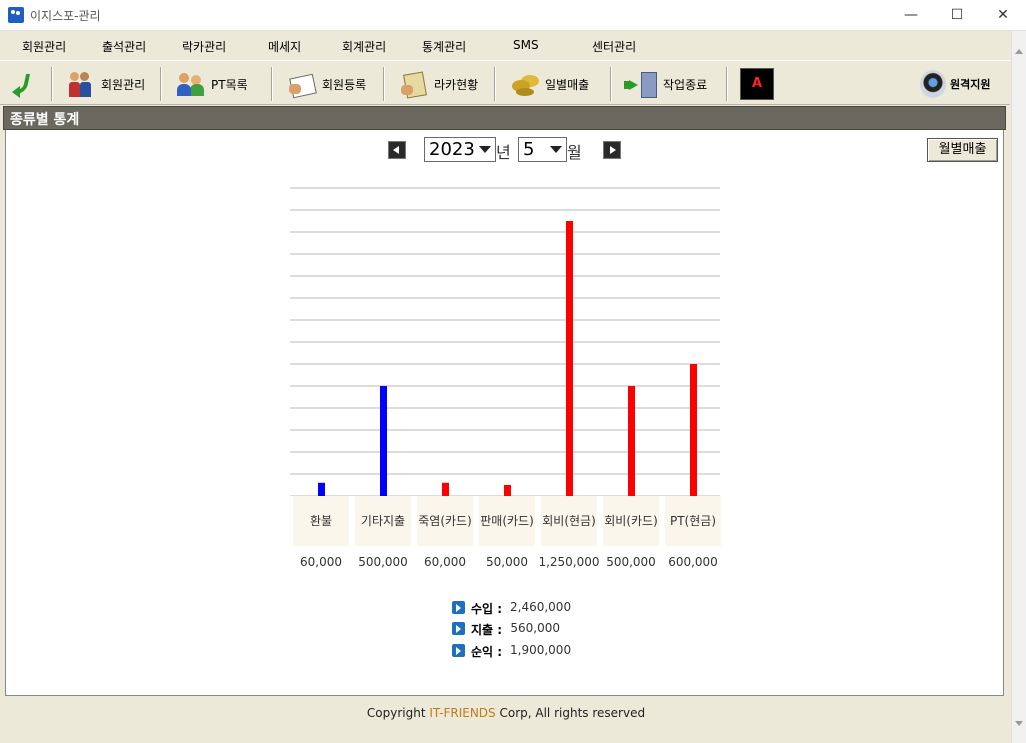 The width and height of the screenshot is (1026, 743). Describe the element at coordinates (541, 607) in the screenshot. I see `income-value: 2,460,000` at that location.